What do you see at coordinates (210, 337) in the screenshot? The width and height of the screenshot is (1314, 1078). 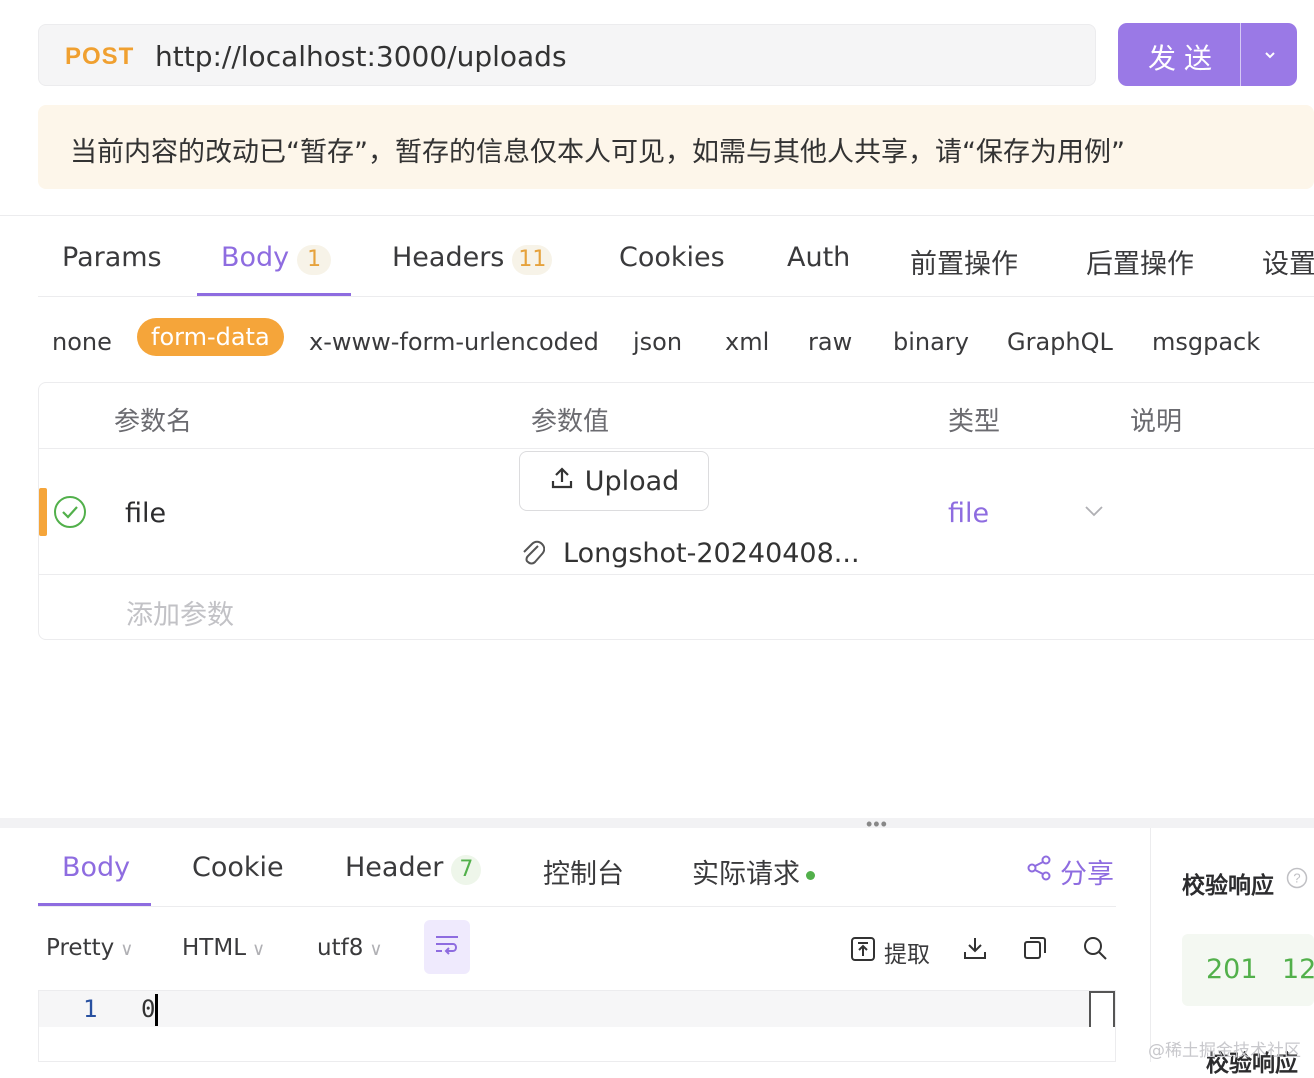 I see `body-type-form-data: form-data` at bounding box center [210, 337].